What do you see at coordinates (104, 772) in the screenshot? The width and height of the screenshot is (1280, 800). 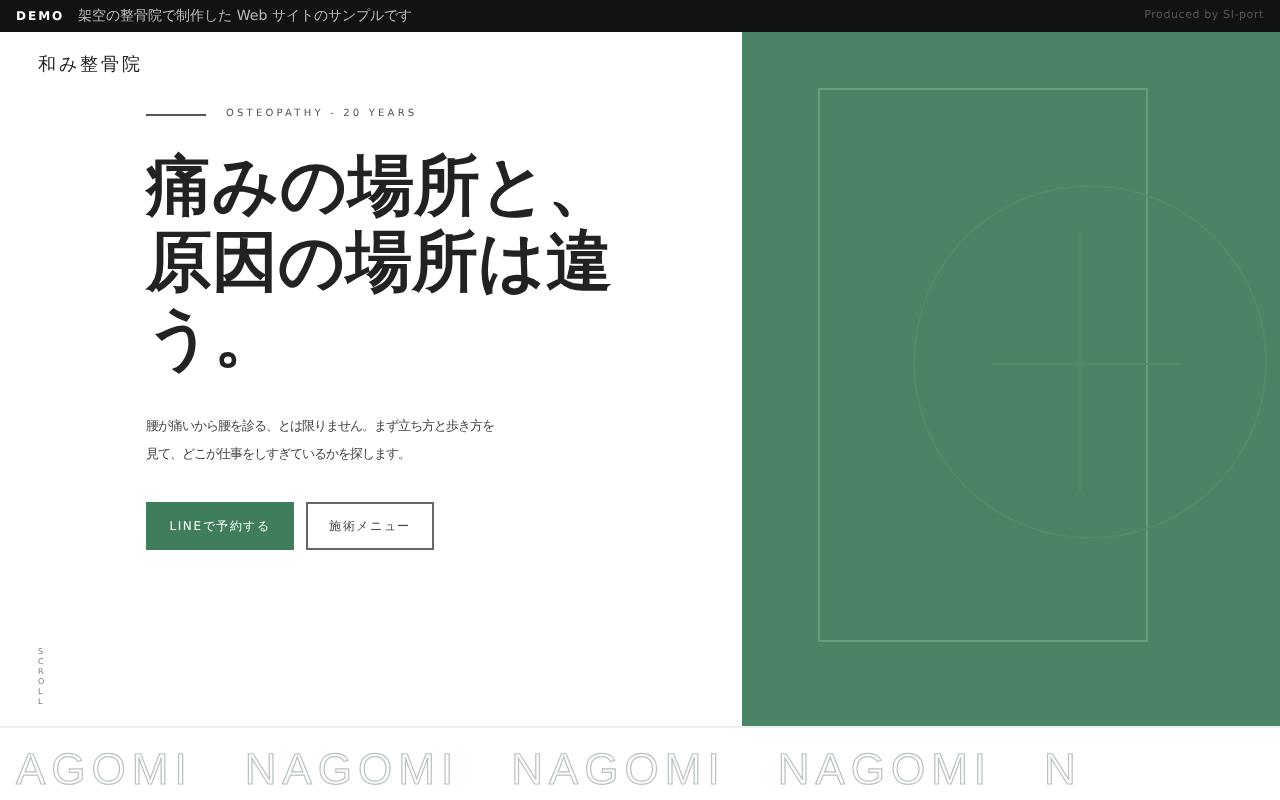 I see `brand-word: AGOMI` at bounding box center [104, 772].